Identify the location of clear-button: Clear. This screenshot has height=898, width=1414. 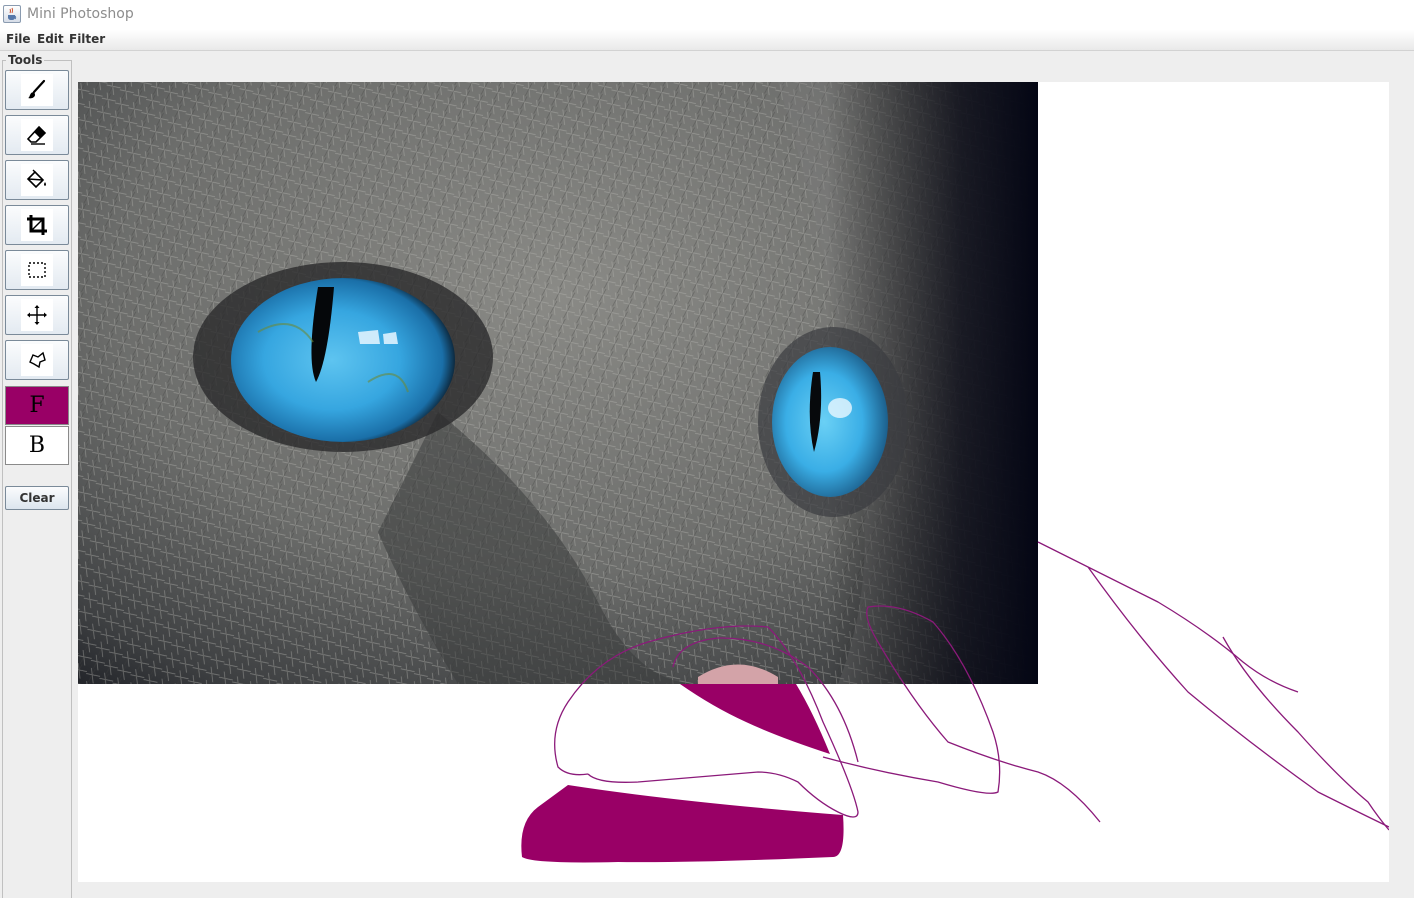
(37, 498).